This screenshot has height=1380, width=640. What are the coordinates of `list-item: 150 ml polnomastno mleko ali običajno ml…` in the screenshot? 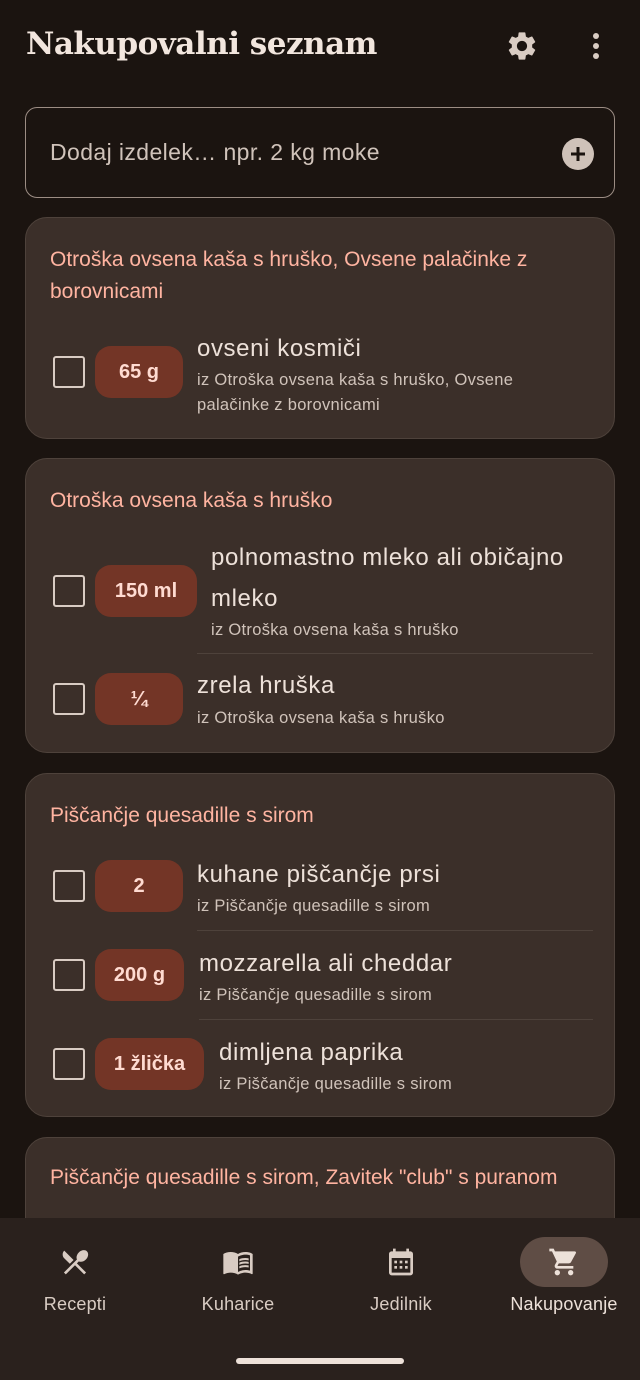 It's located at (321, 593).